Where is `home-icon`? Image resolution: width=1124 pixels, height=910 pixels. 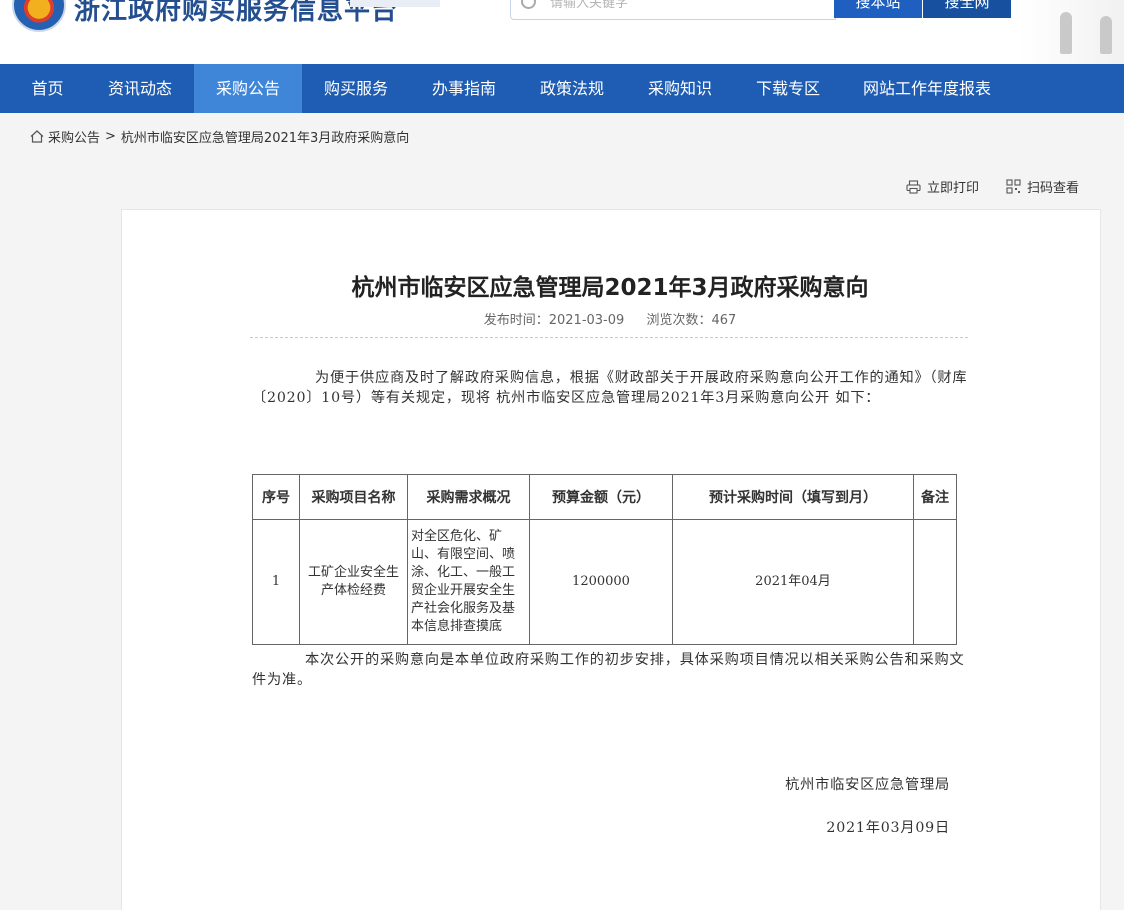 home-icon is located at coordinates (37, 136).